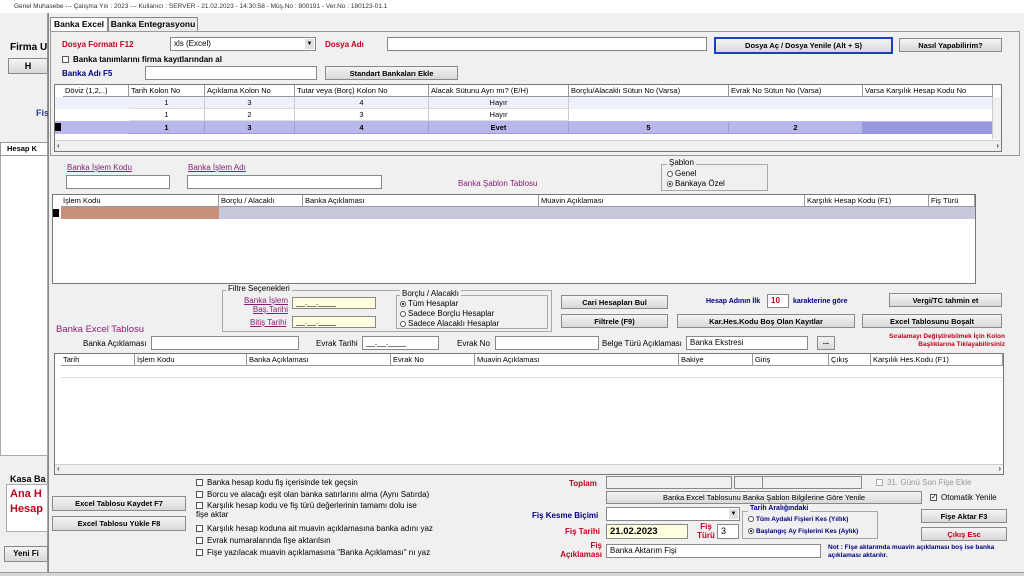 This screenshot has height=576, width=1024. Describe the element at coordinates (140, 213) in the screenshot. I see `table-cell-active` at that location.